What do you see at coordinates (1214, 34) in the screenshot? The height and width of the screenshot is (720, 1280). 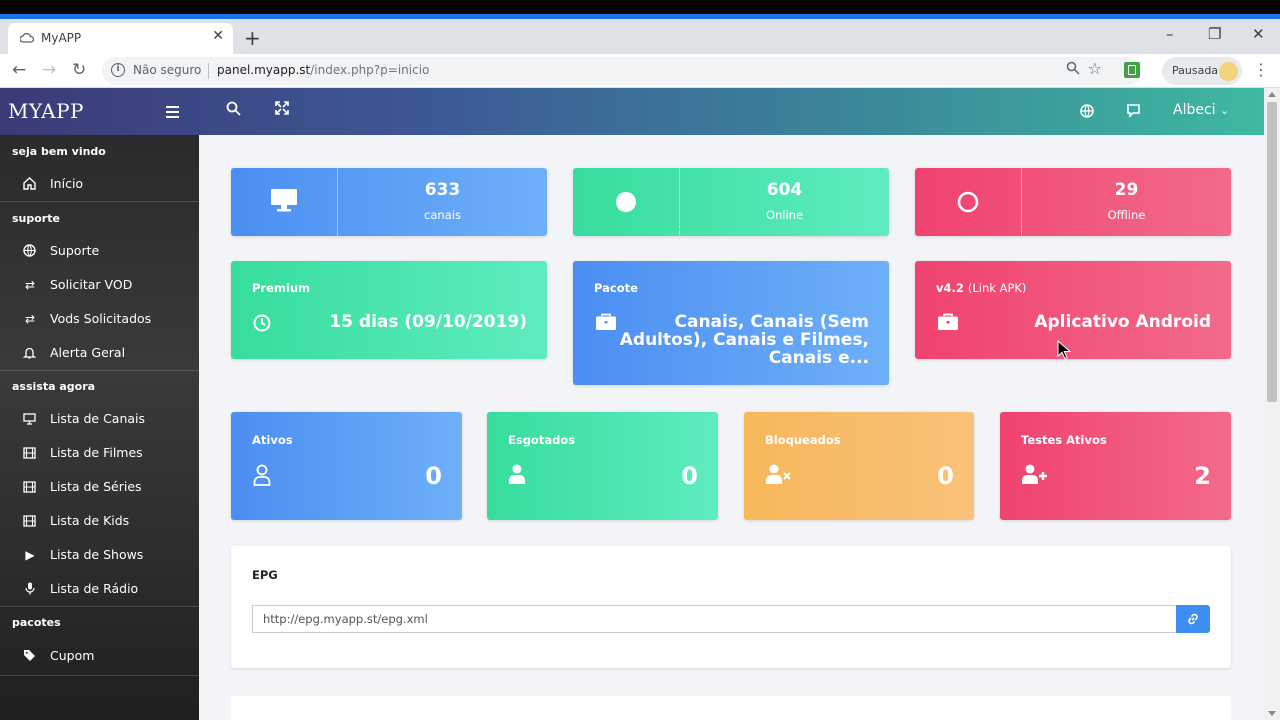 I see `restore-button: ❐` at bounding box center [1214, 34].